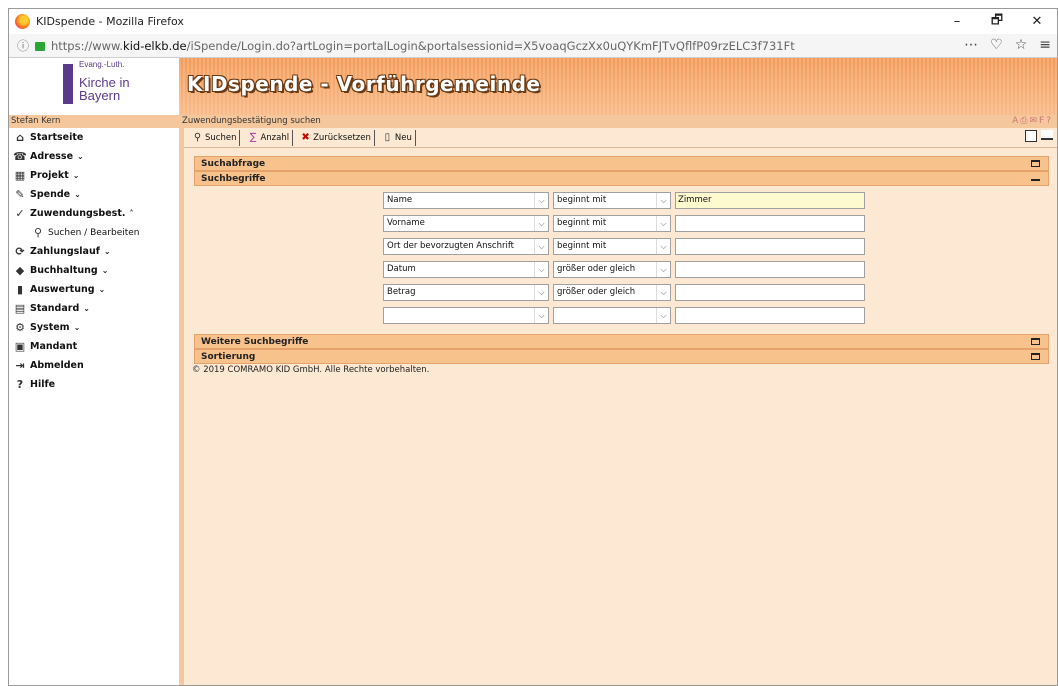  Describe the element at coordinates (1031, 136) in the screenshot. I see `maximize-panel-button` at that location.